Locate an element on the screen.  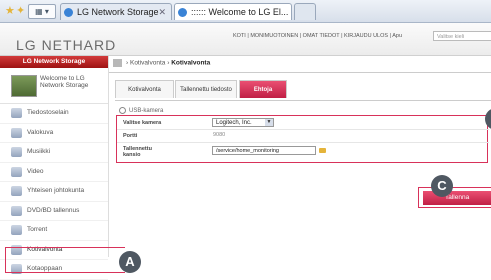
sidebar-item-label: Yhteisen johtokunta is located at coordinates (56, 190).